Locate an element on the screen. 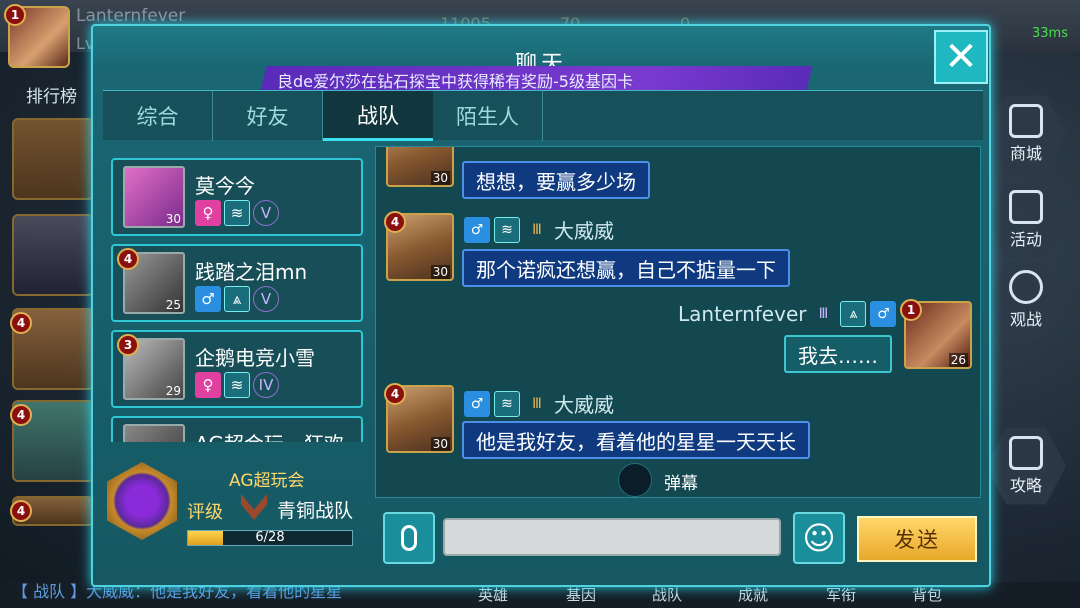 The height and width of the screenshot is (608, 1080). progress-text: 6/28 is located at coordinates (270, 537).